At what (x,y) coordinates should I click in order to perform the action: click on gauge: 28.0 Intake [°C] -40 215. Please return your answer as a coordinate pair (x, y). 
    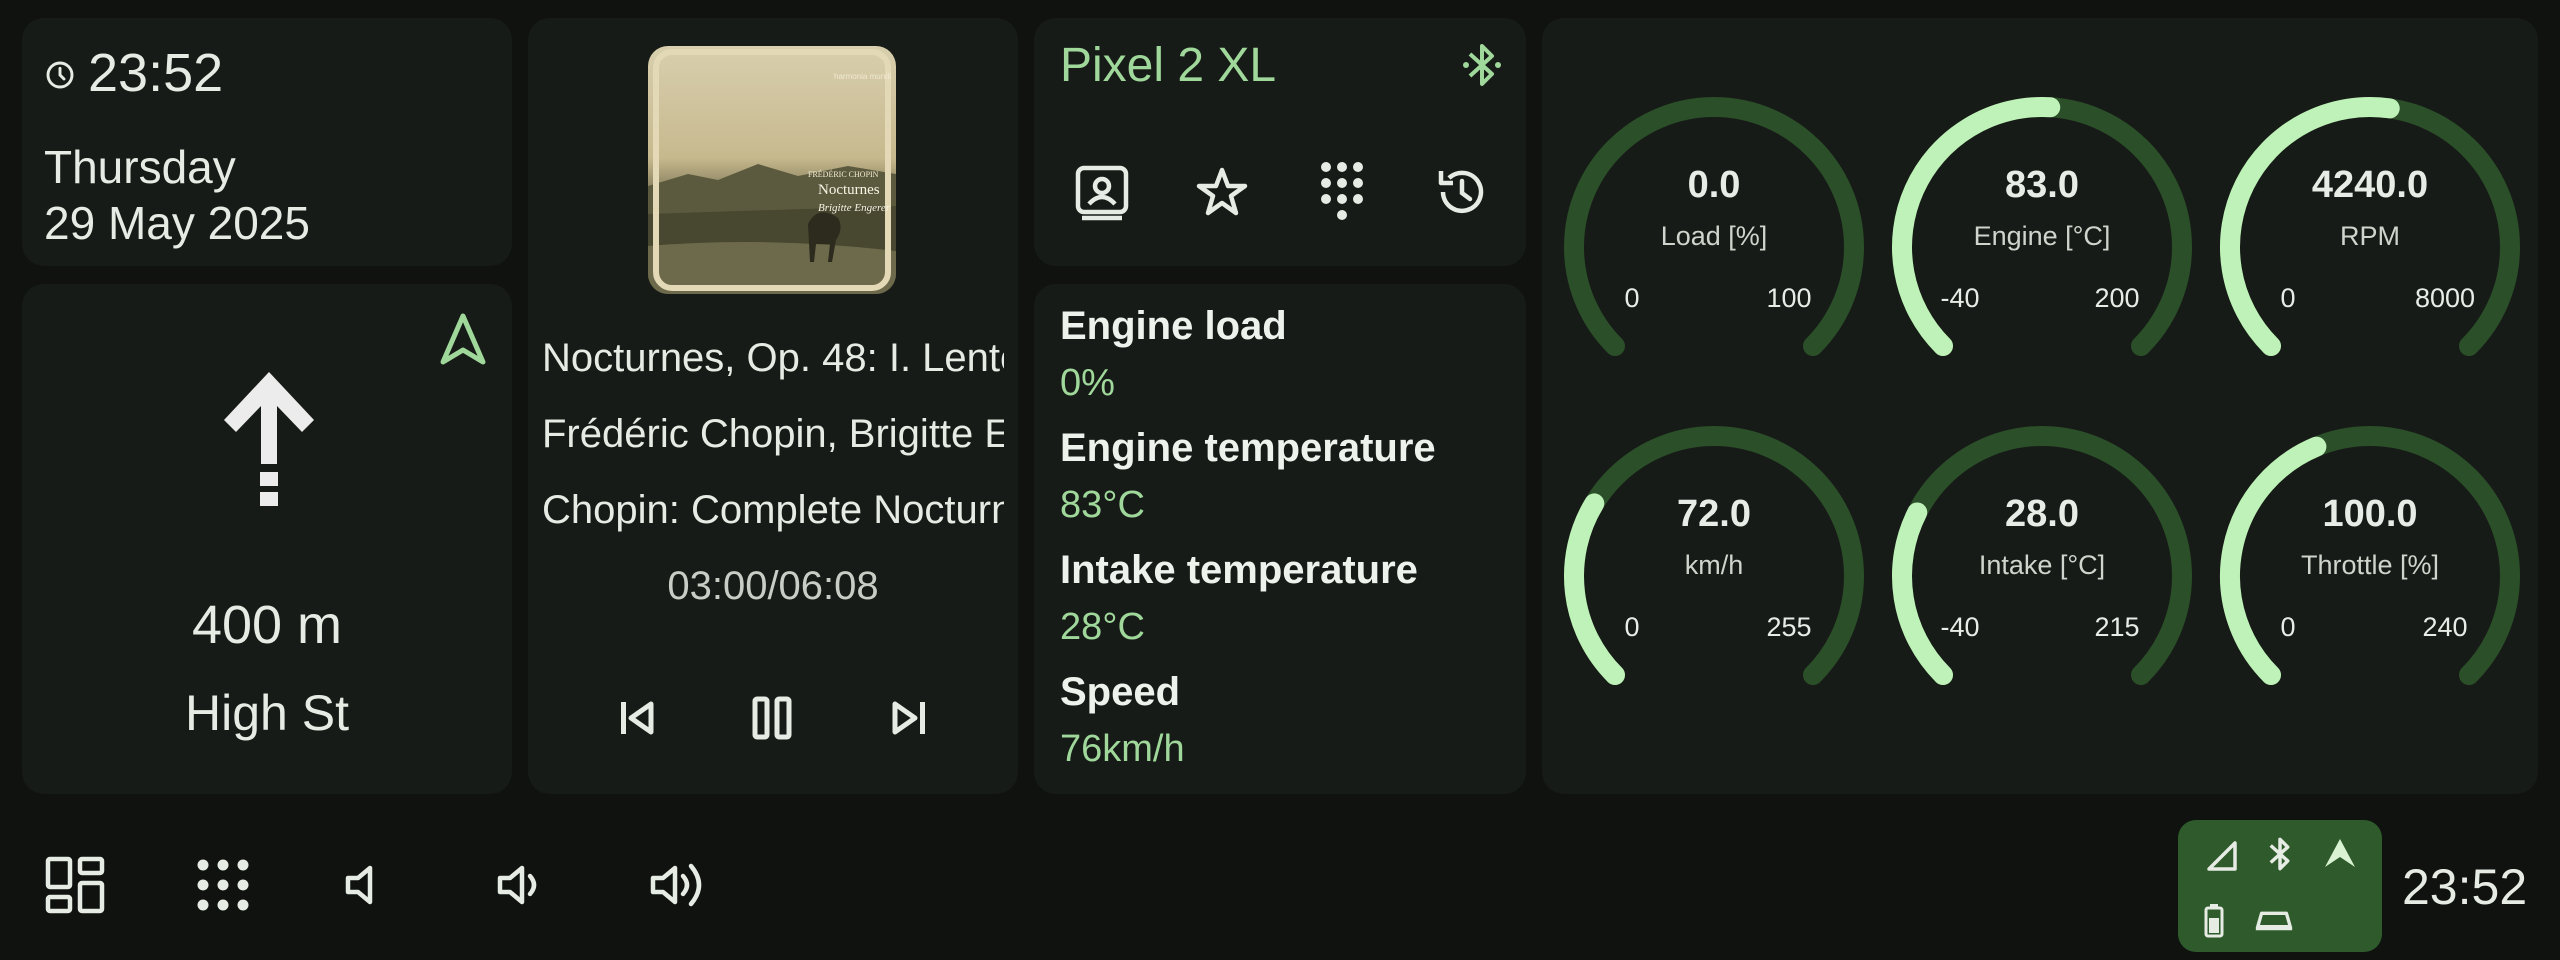
    Looking at the image, I should click on (2042, 555).